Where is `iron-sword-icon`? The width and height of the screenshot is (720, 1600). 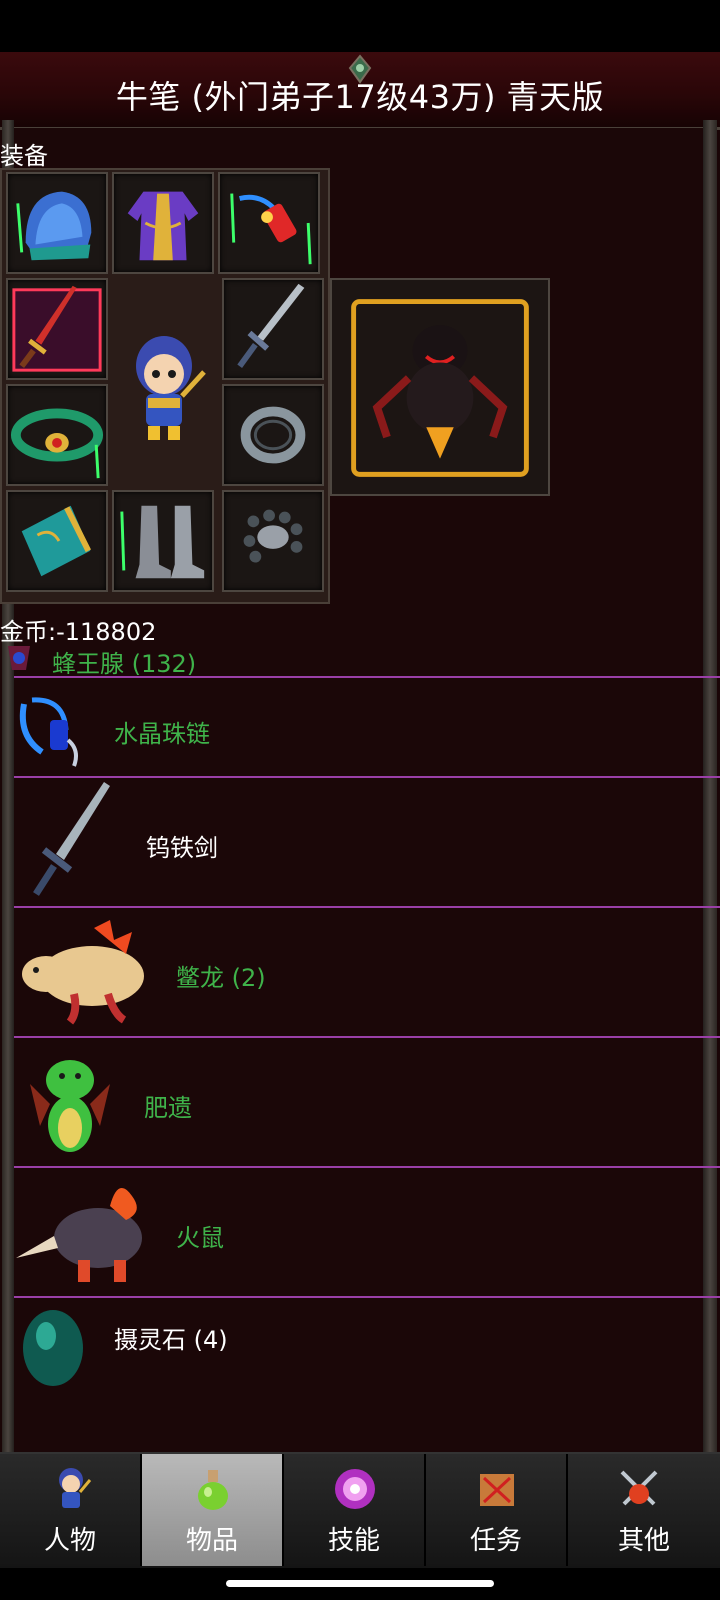 iron-sword-icon is located at coordinates (71, 839).